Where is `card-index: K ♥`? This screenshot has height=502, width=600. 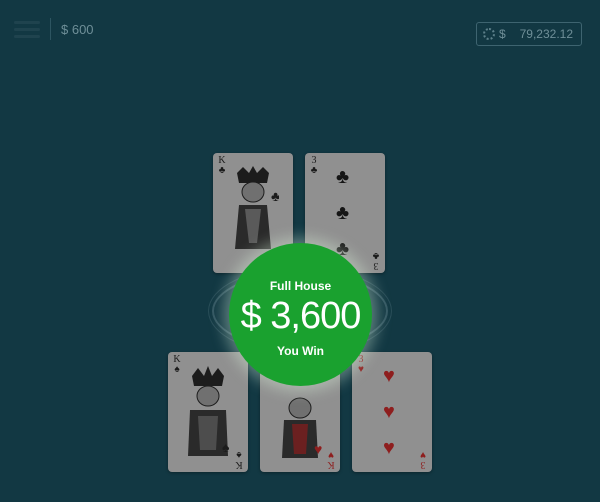
card-index: K ♥ is located at coordinates (331, 459).